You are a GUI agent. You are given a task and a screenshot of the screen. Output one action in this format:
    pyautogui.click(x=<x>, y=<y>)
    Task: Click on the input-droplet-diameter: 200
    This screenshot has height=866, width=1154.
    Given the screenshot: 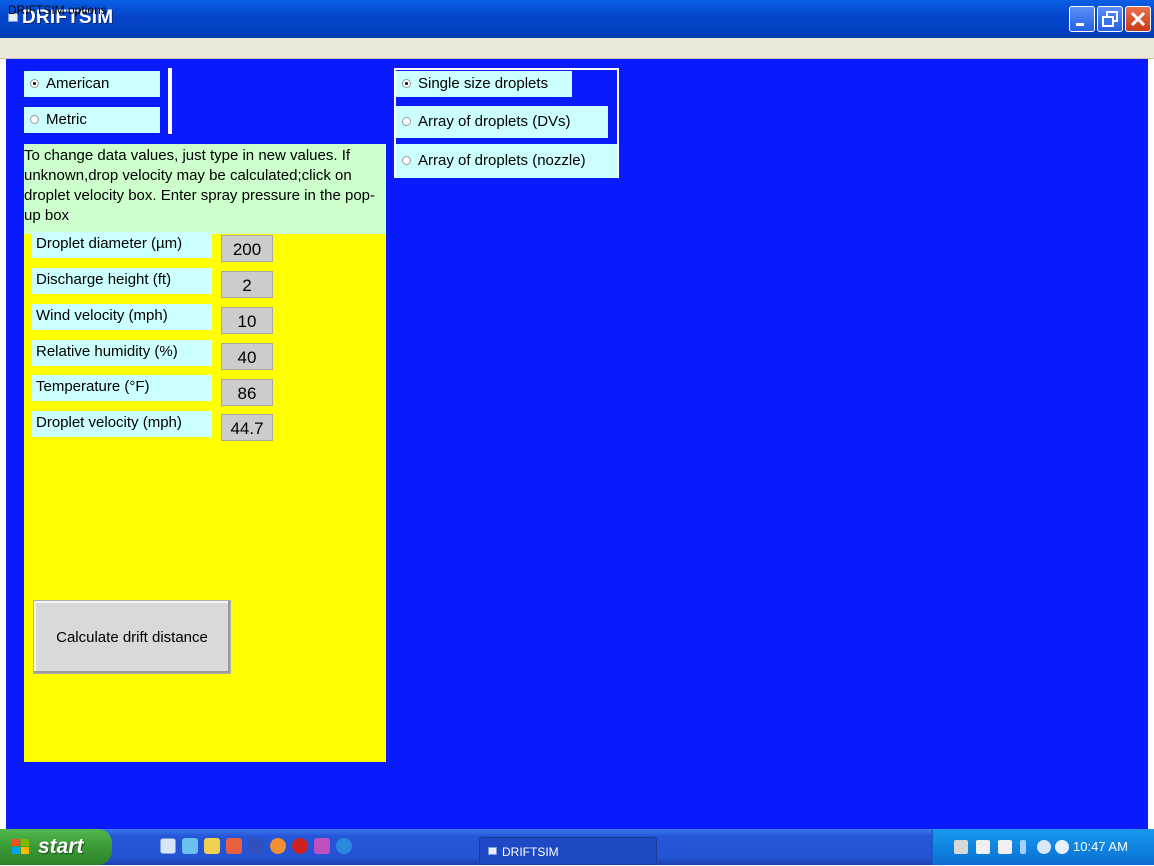 What is the action you would take?
    pyautogui.click(x=247, y=248)
    